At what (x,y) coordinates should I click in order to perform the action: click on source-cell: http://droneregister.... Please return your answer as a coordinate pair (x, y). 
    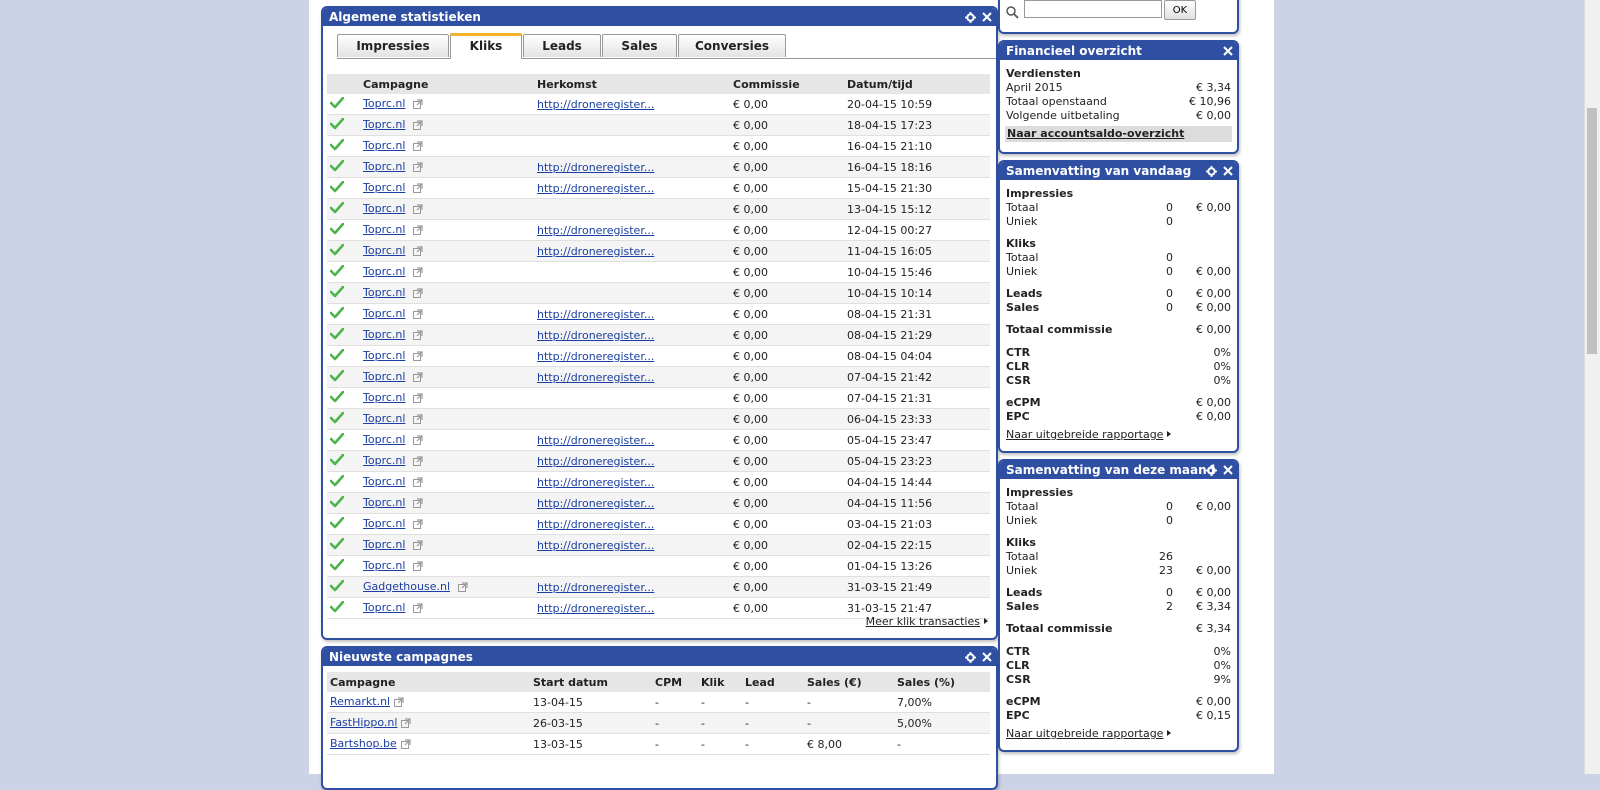
    Looking at the image, I should click on (635, 230).